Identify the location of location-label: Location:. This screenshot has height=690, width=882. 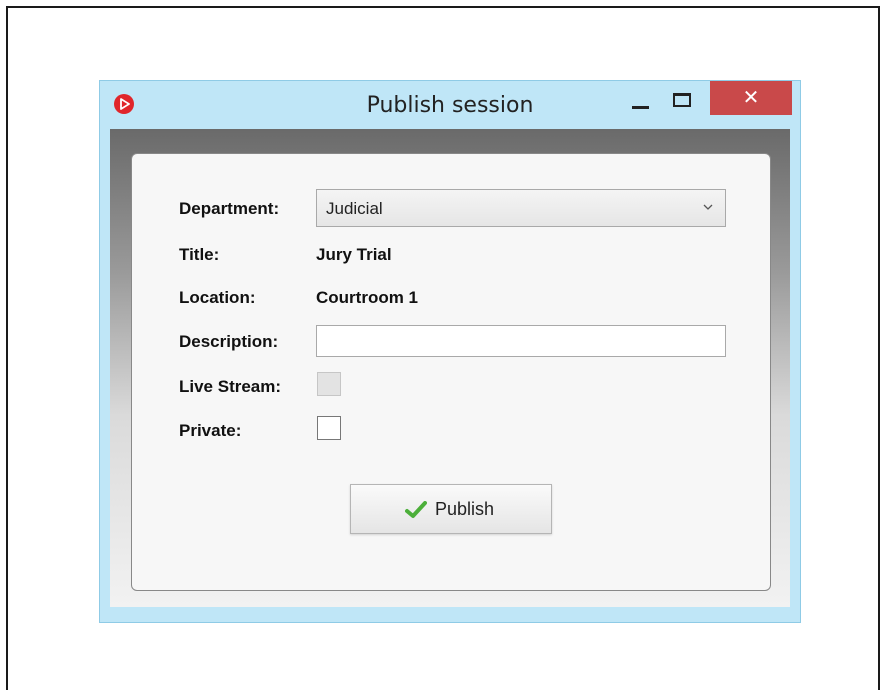
(217, 297).